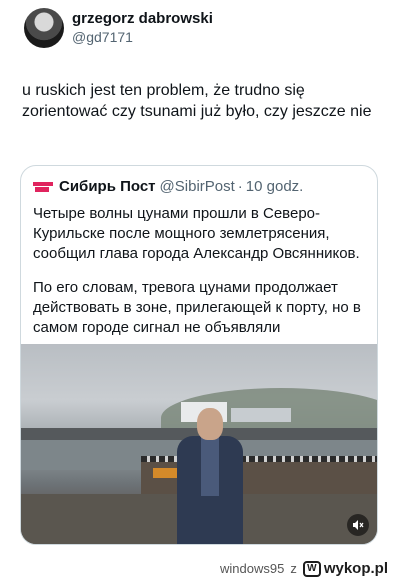 The width and height of the screenshot is (400, 580). Describe the element at coordinates (311, 568) in the screenshot. I see `wykop-logo-icon: W` at that location.